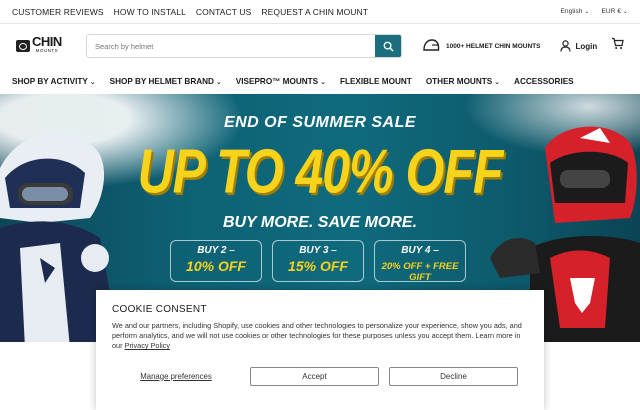 The image size is (640, 410). Describe the element at coordinates (23, 46) in the screenshot. I see `camera-logo-icon` at that location.